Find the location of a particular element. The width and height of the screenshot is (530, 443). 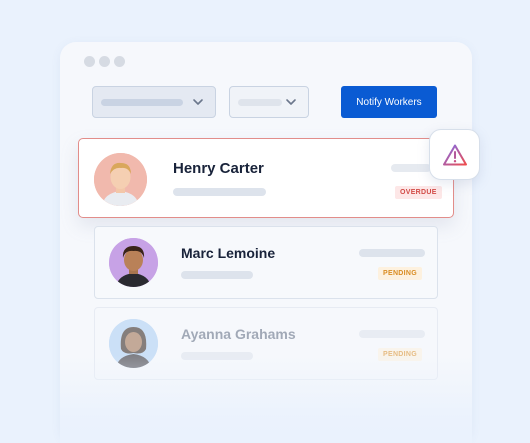

worker-name: Ayanna Grahams is located at coordinates (238, 334).